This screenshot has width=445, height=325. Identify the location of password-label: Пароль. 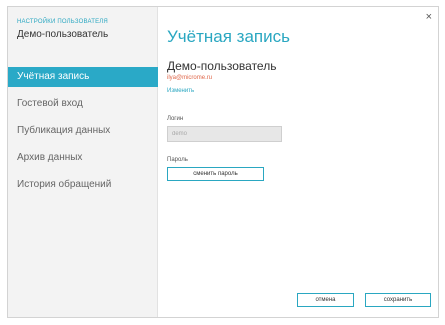
(177, 160).